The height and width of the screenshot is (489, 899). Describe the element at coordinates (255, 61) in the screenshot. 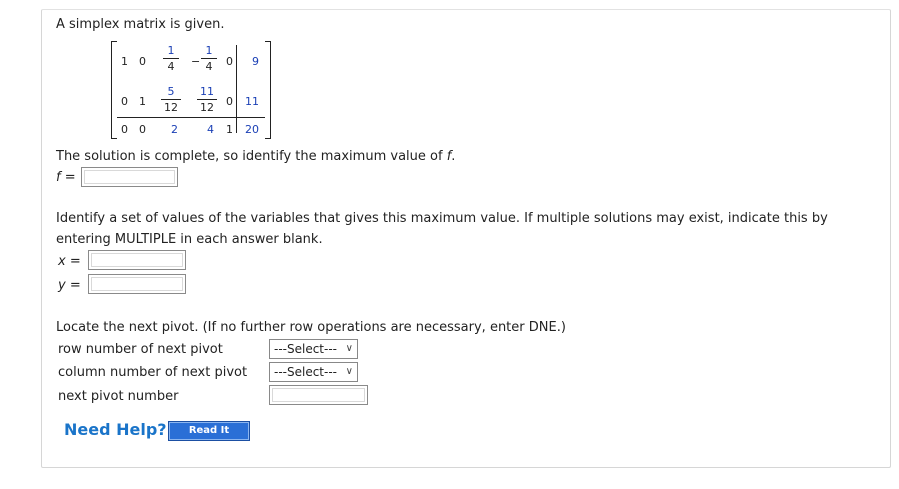

I see `matrix-cell: 9` at that location.